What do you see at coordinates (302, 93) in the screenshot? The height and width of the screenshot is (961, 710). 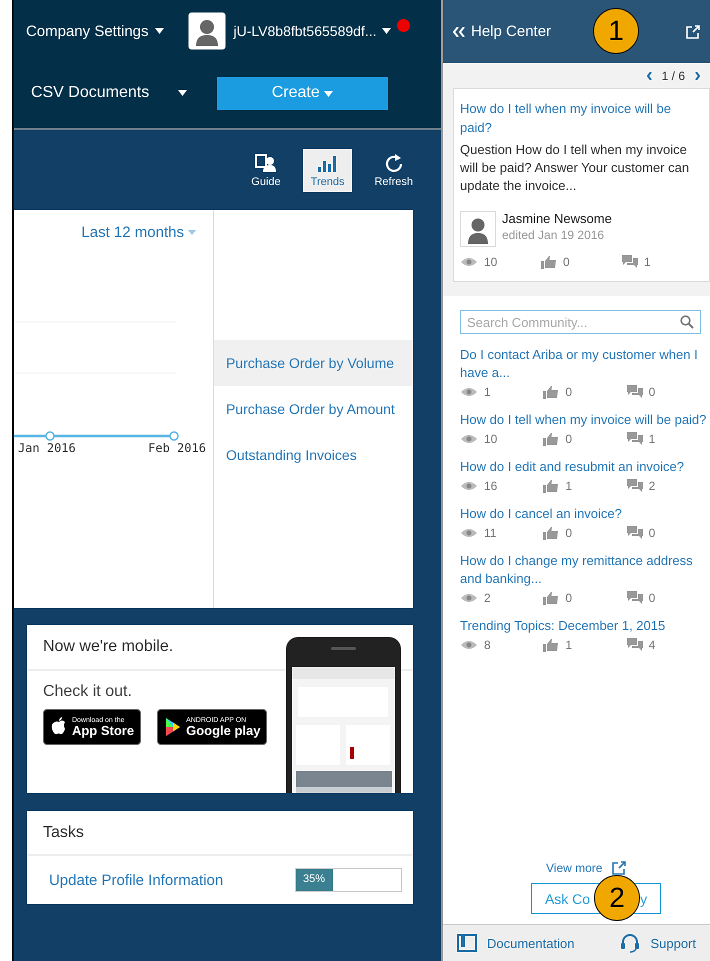 I see `create-button: Create` at bounding box center [302, 93].